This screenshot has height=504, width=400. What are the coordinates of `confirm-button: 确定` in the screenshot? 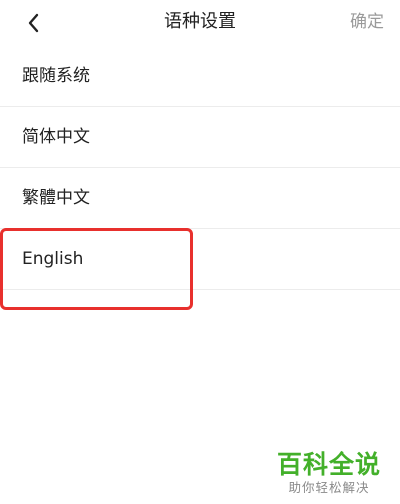 It's located at (367, 22).